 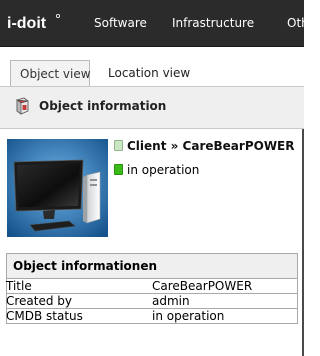 I want to click on view-tabs: Object view Location view, so click(x=152, y=67).